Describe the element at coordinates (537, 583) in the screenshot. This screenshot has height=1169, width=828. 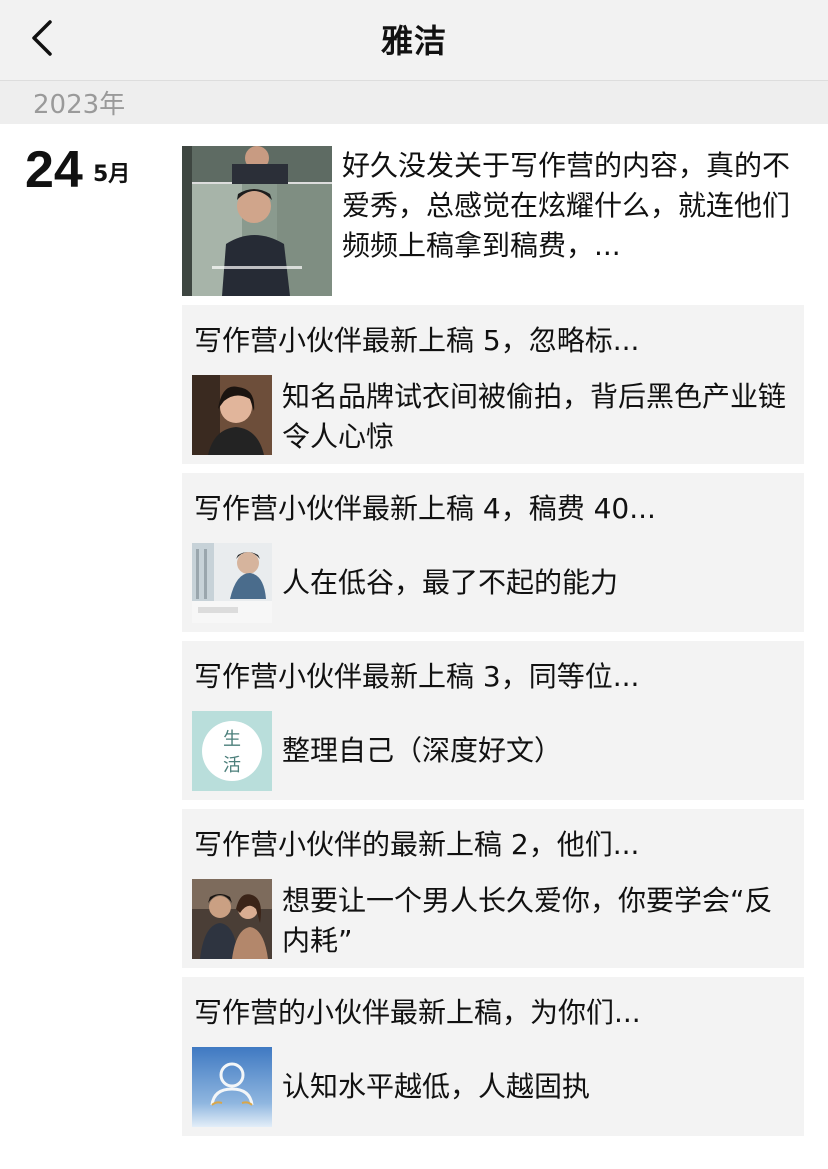
I see `article-title-link: 人在低谷，最了不起的能力` at that location.